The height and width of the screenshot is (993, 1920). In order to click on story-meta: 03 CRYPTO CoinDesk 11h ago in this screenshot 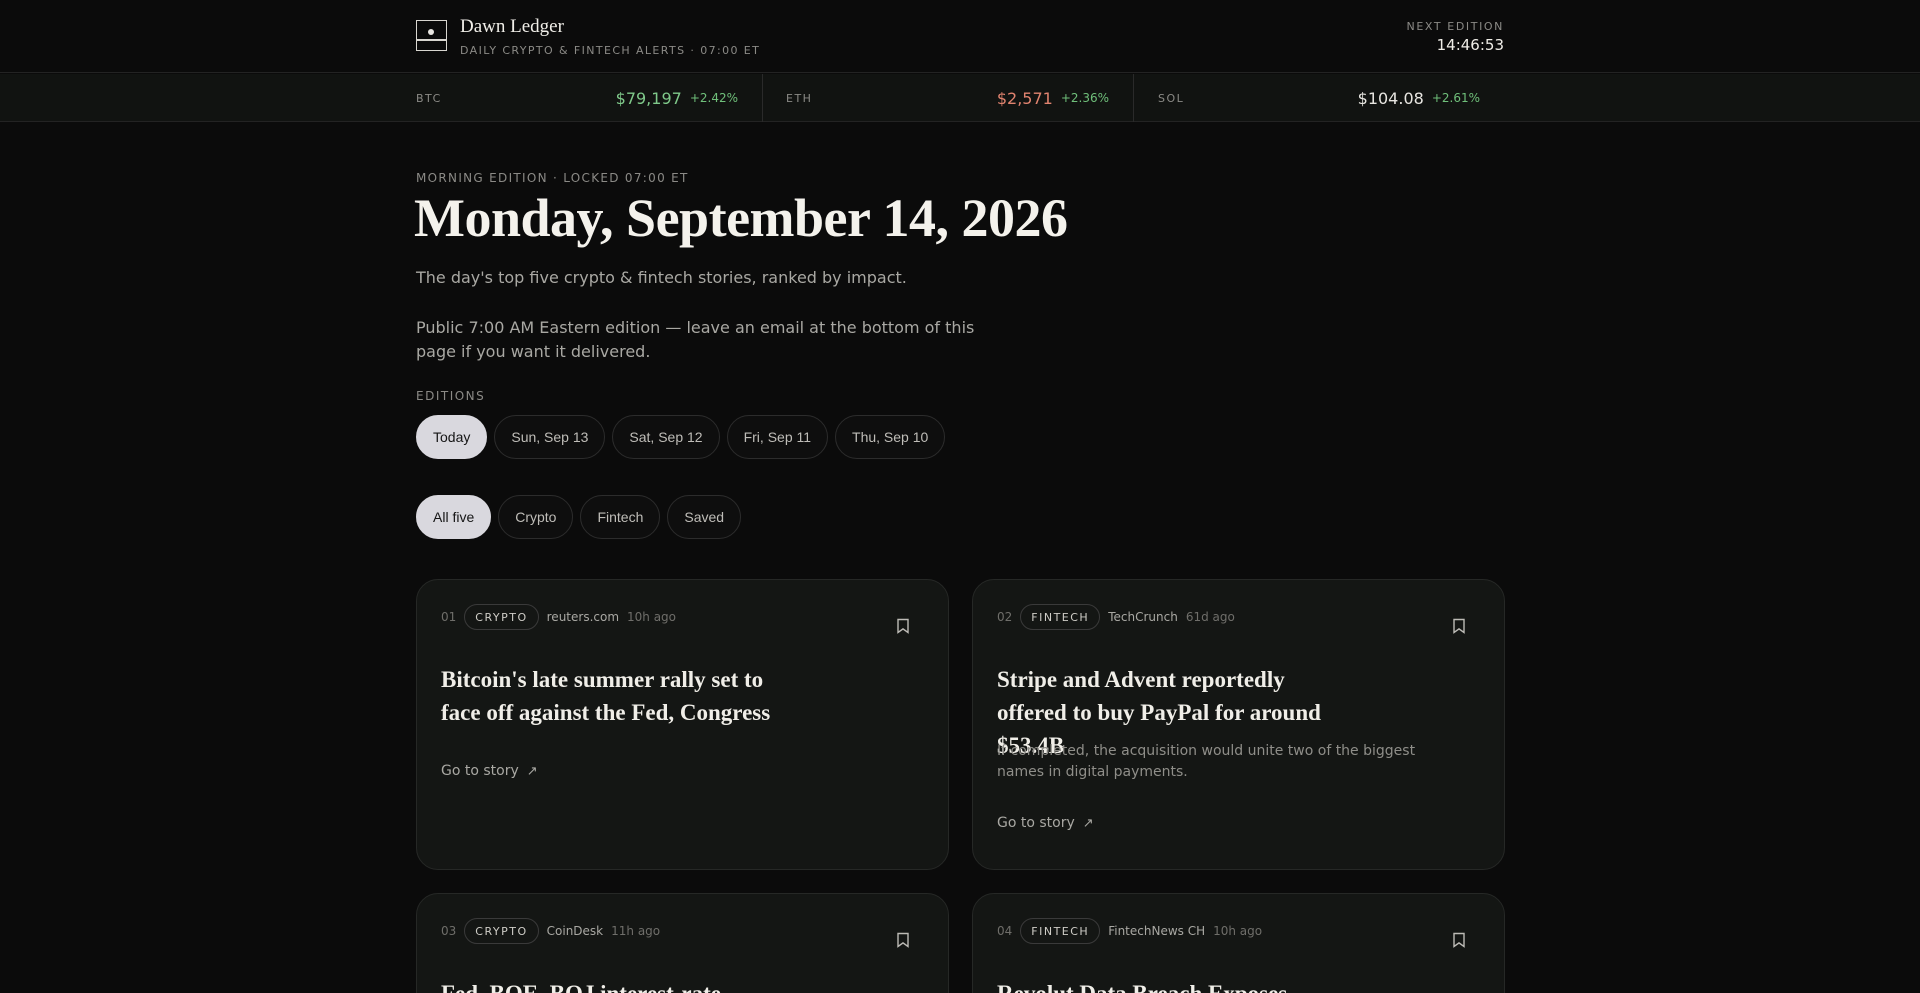, I will do `click(550, 931)`.